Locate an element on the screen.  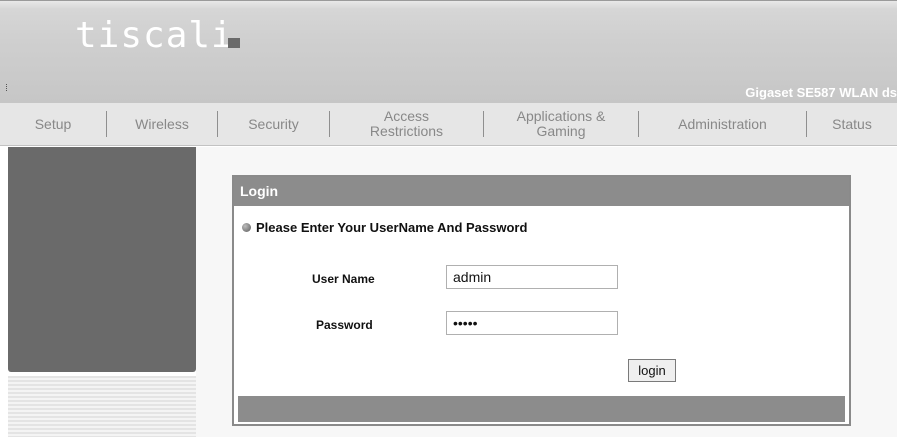
login-title: Login is located at coordinates (541, 191).